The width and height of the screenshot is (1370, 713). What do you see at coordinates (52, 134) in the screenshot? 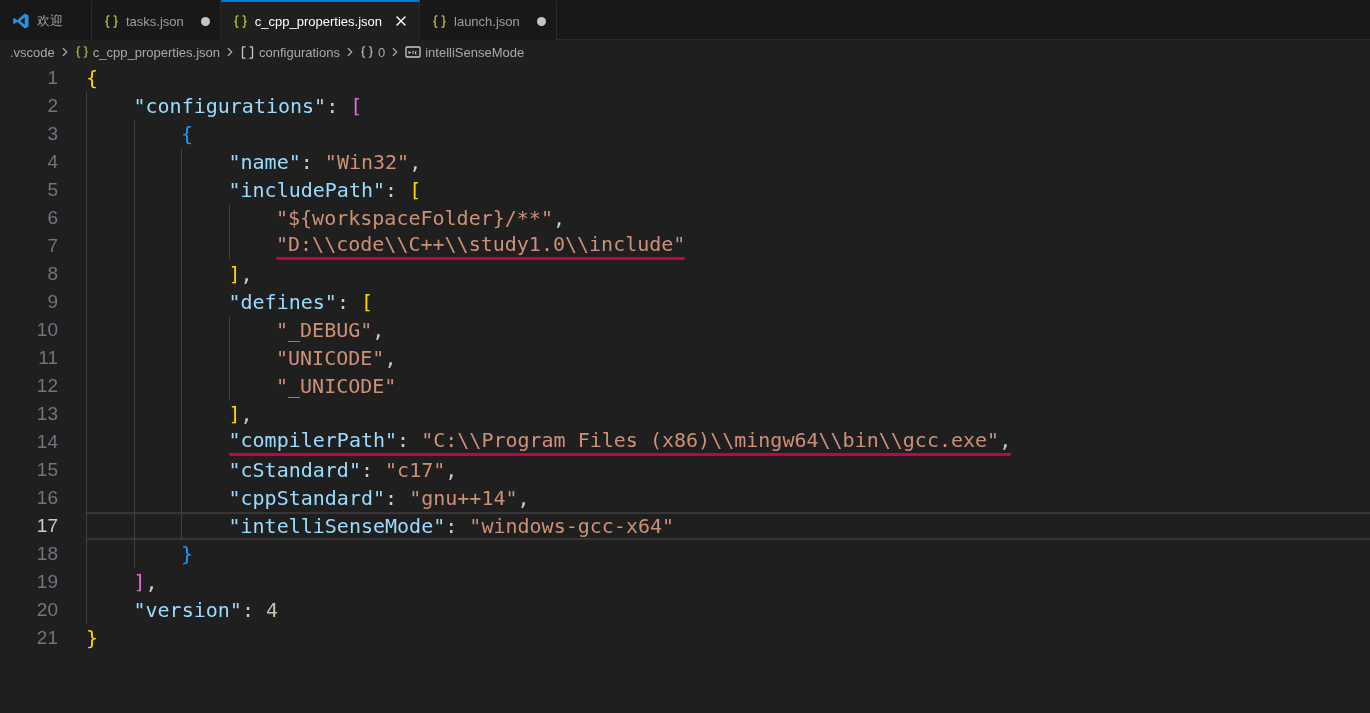
I see `line-number: 3` at bounding box center [52, 134].